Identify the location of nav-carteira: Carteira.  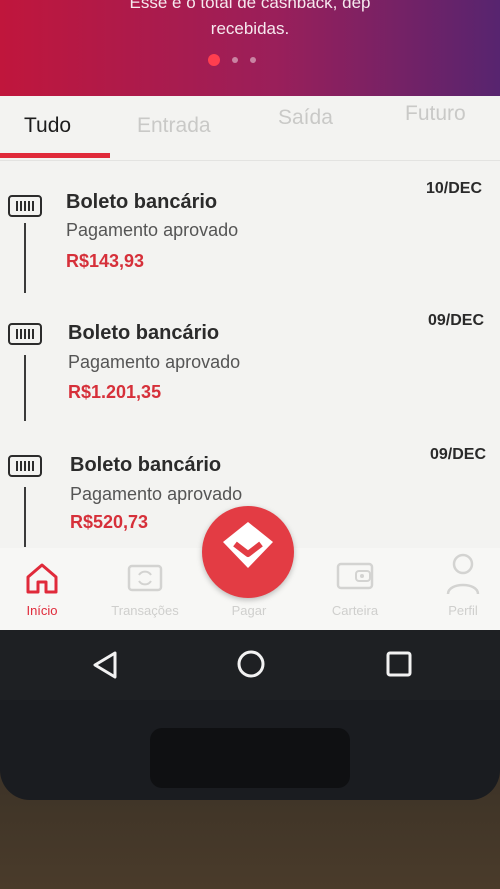
(355, 589).